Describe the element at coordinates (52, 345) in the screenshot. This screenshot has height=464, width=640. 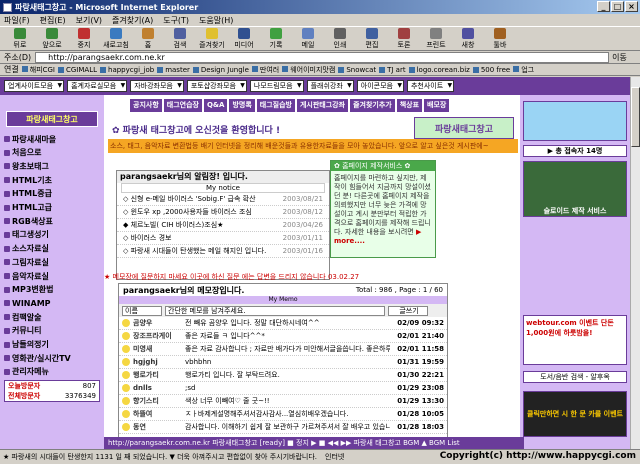
I see `left-nav-item: 남들의정기` at that location.